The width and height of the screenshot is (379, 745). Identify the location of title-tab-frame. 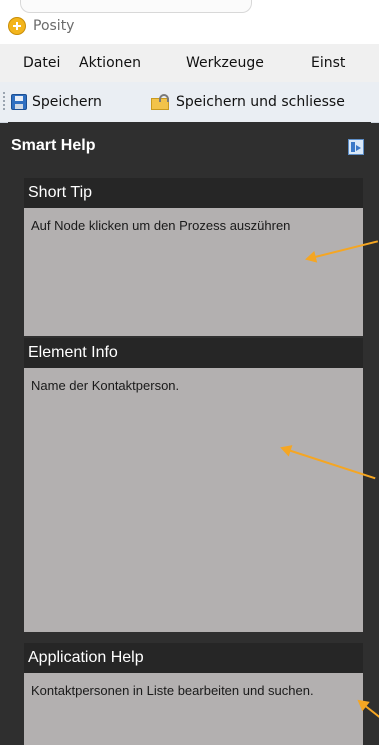
(136, 6).